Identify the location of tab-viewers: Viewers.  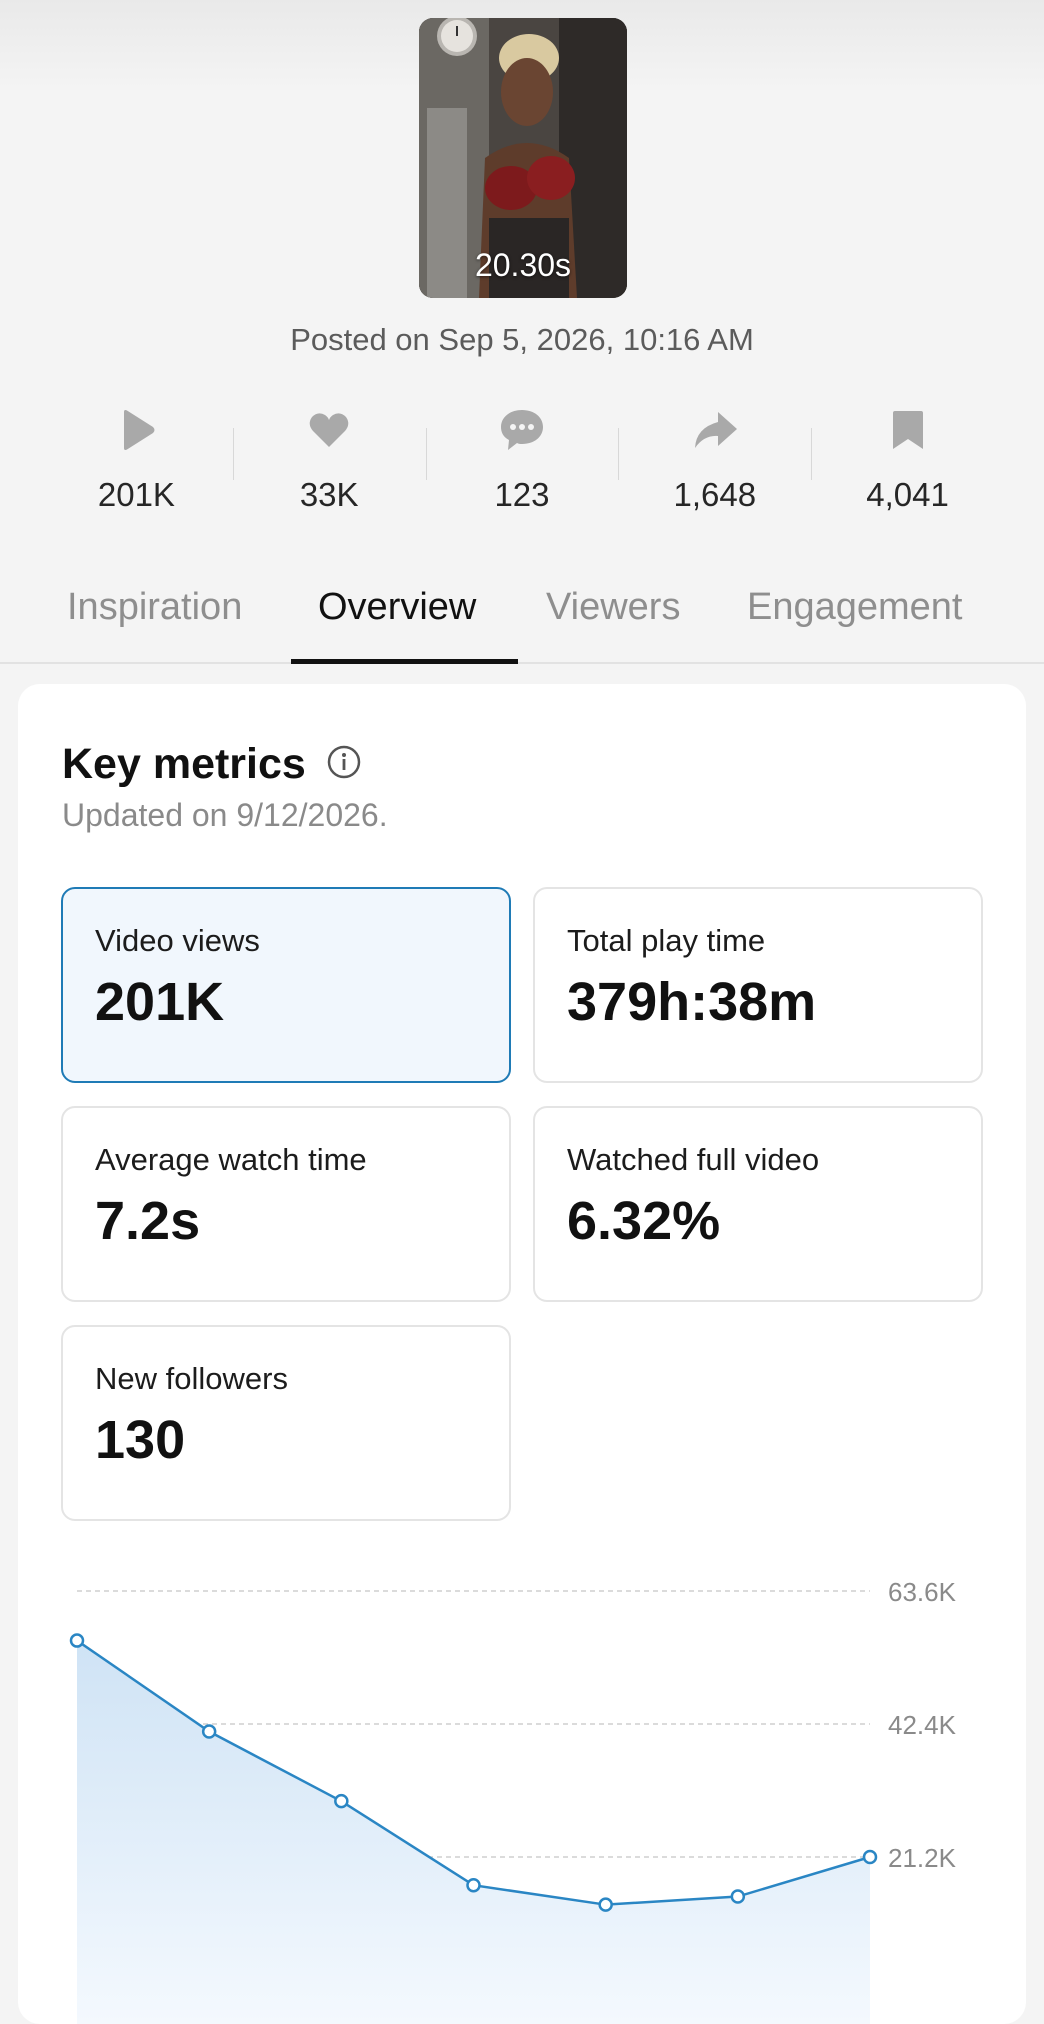
(613, 607).